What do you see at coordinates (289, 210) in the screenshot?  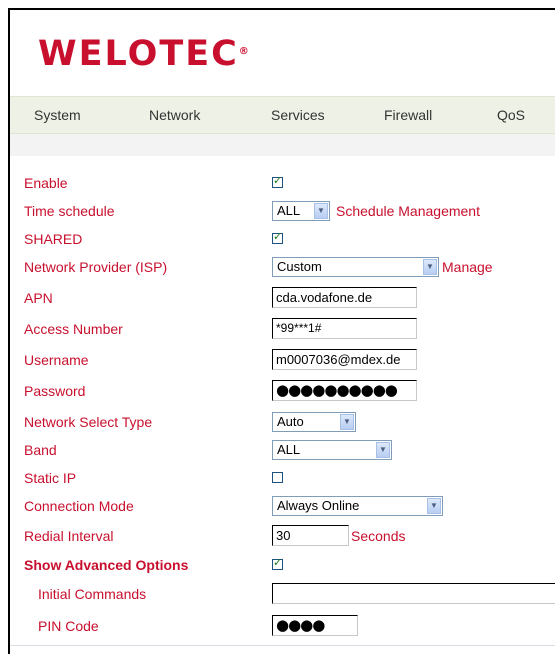 I see `time-schedule-value: ALL` at bounding box center [289, 210].